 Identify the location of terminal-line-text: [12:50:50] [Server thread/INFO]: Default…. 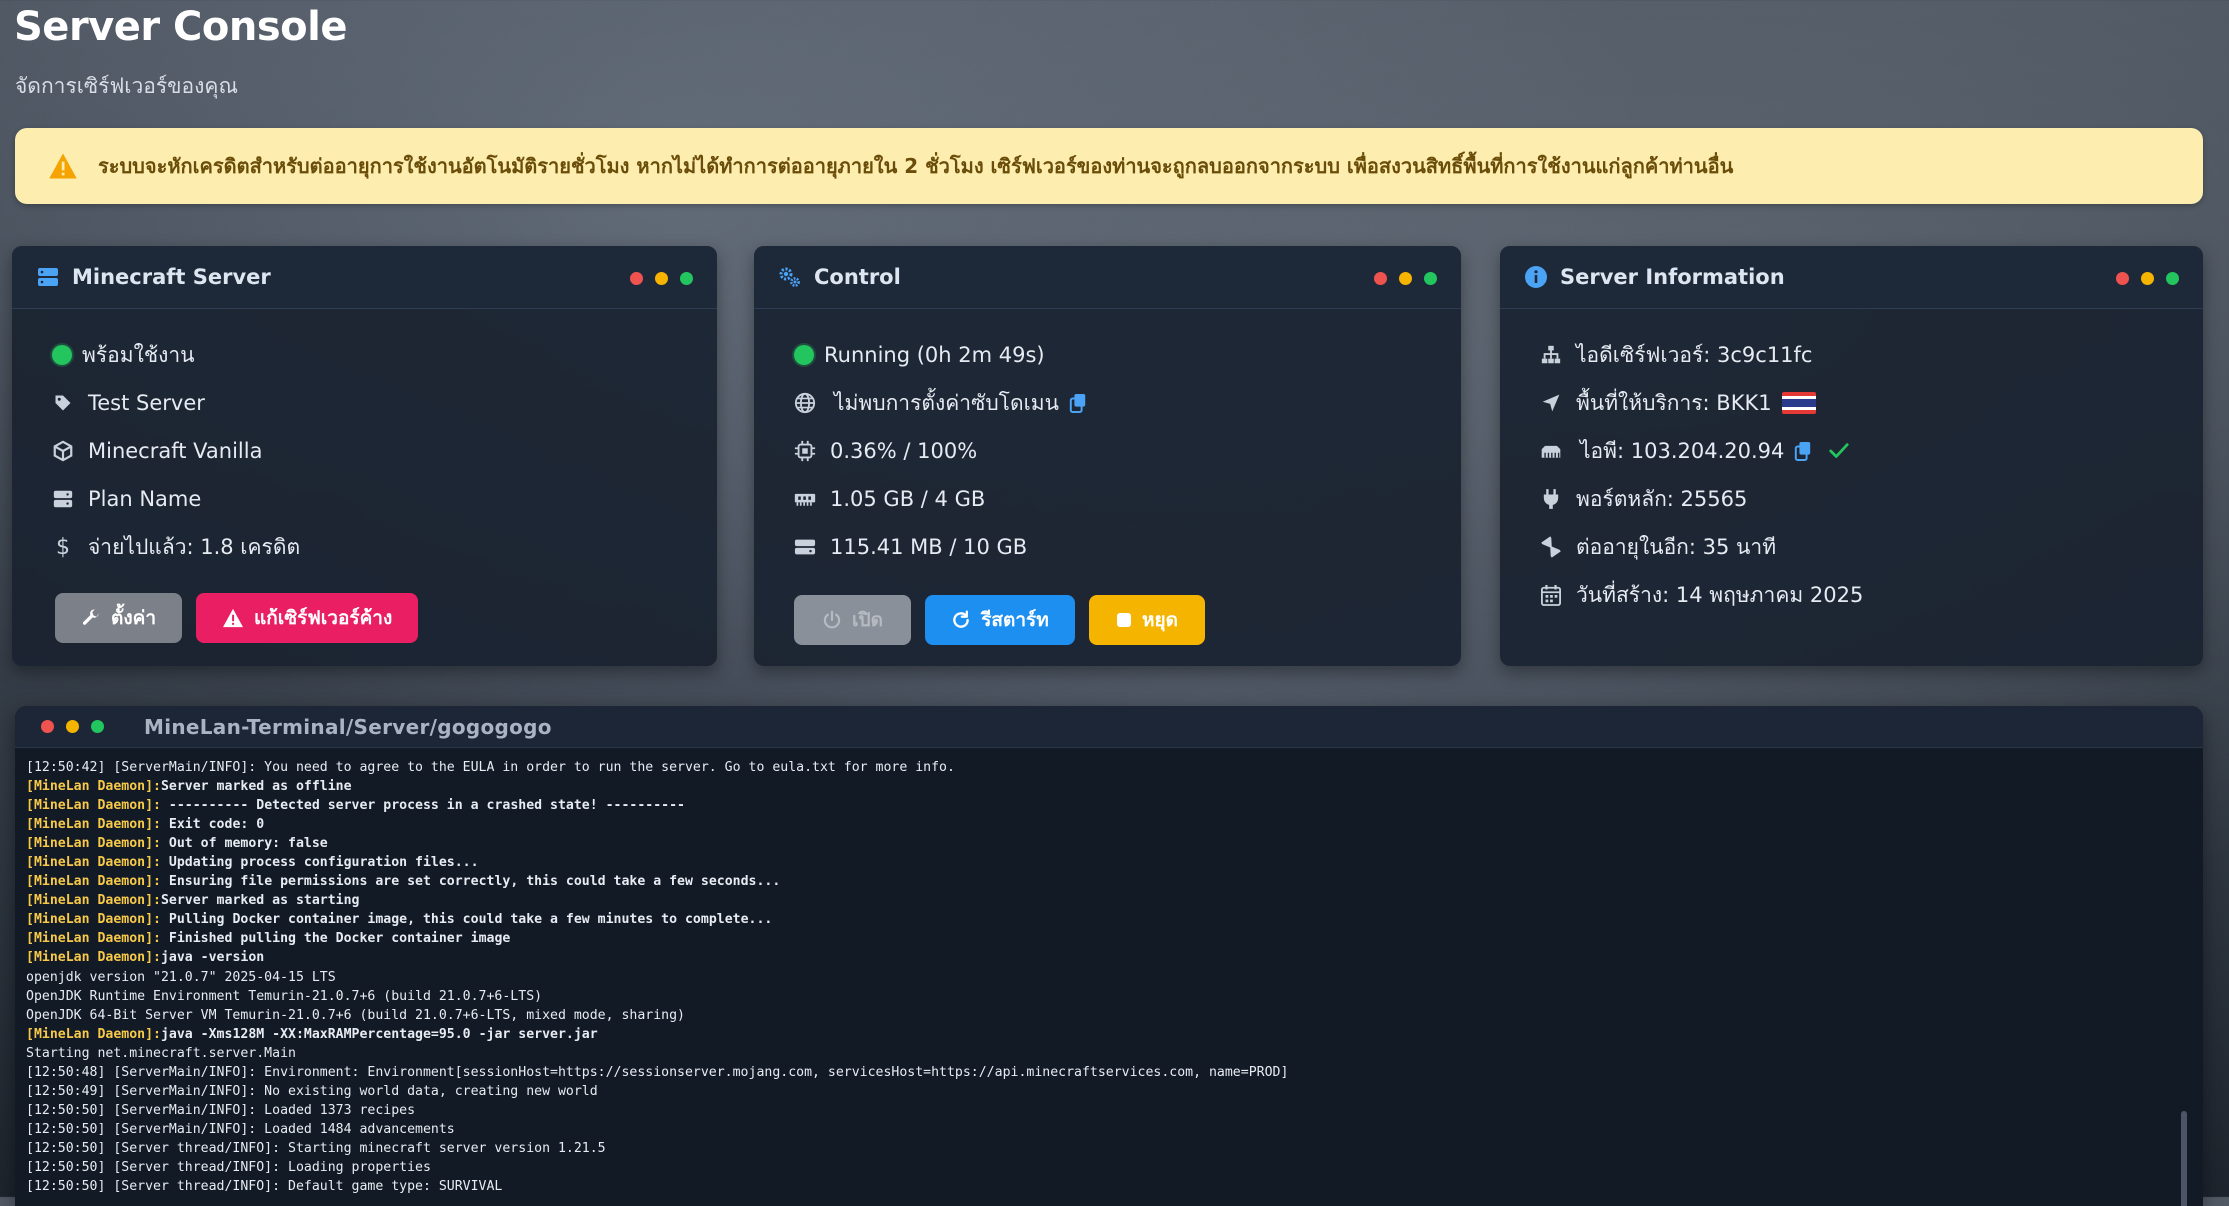
(264, 1187).